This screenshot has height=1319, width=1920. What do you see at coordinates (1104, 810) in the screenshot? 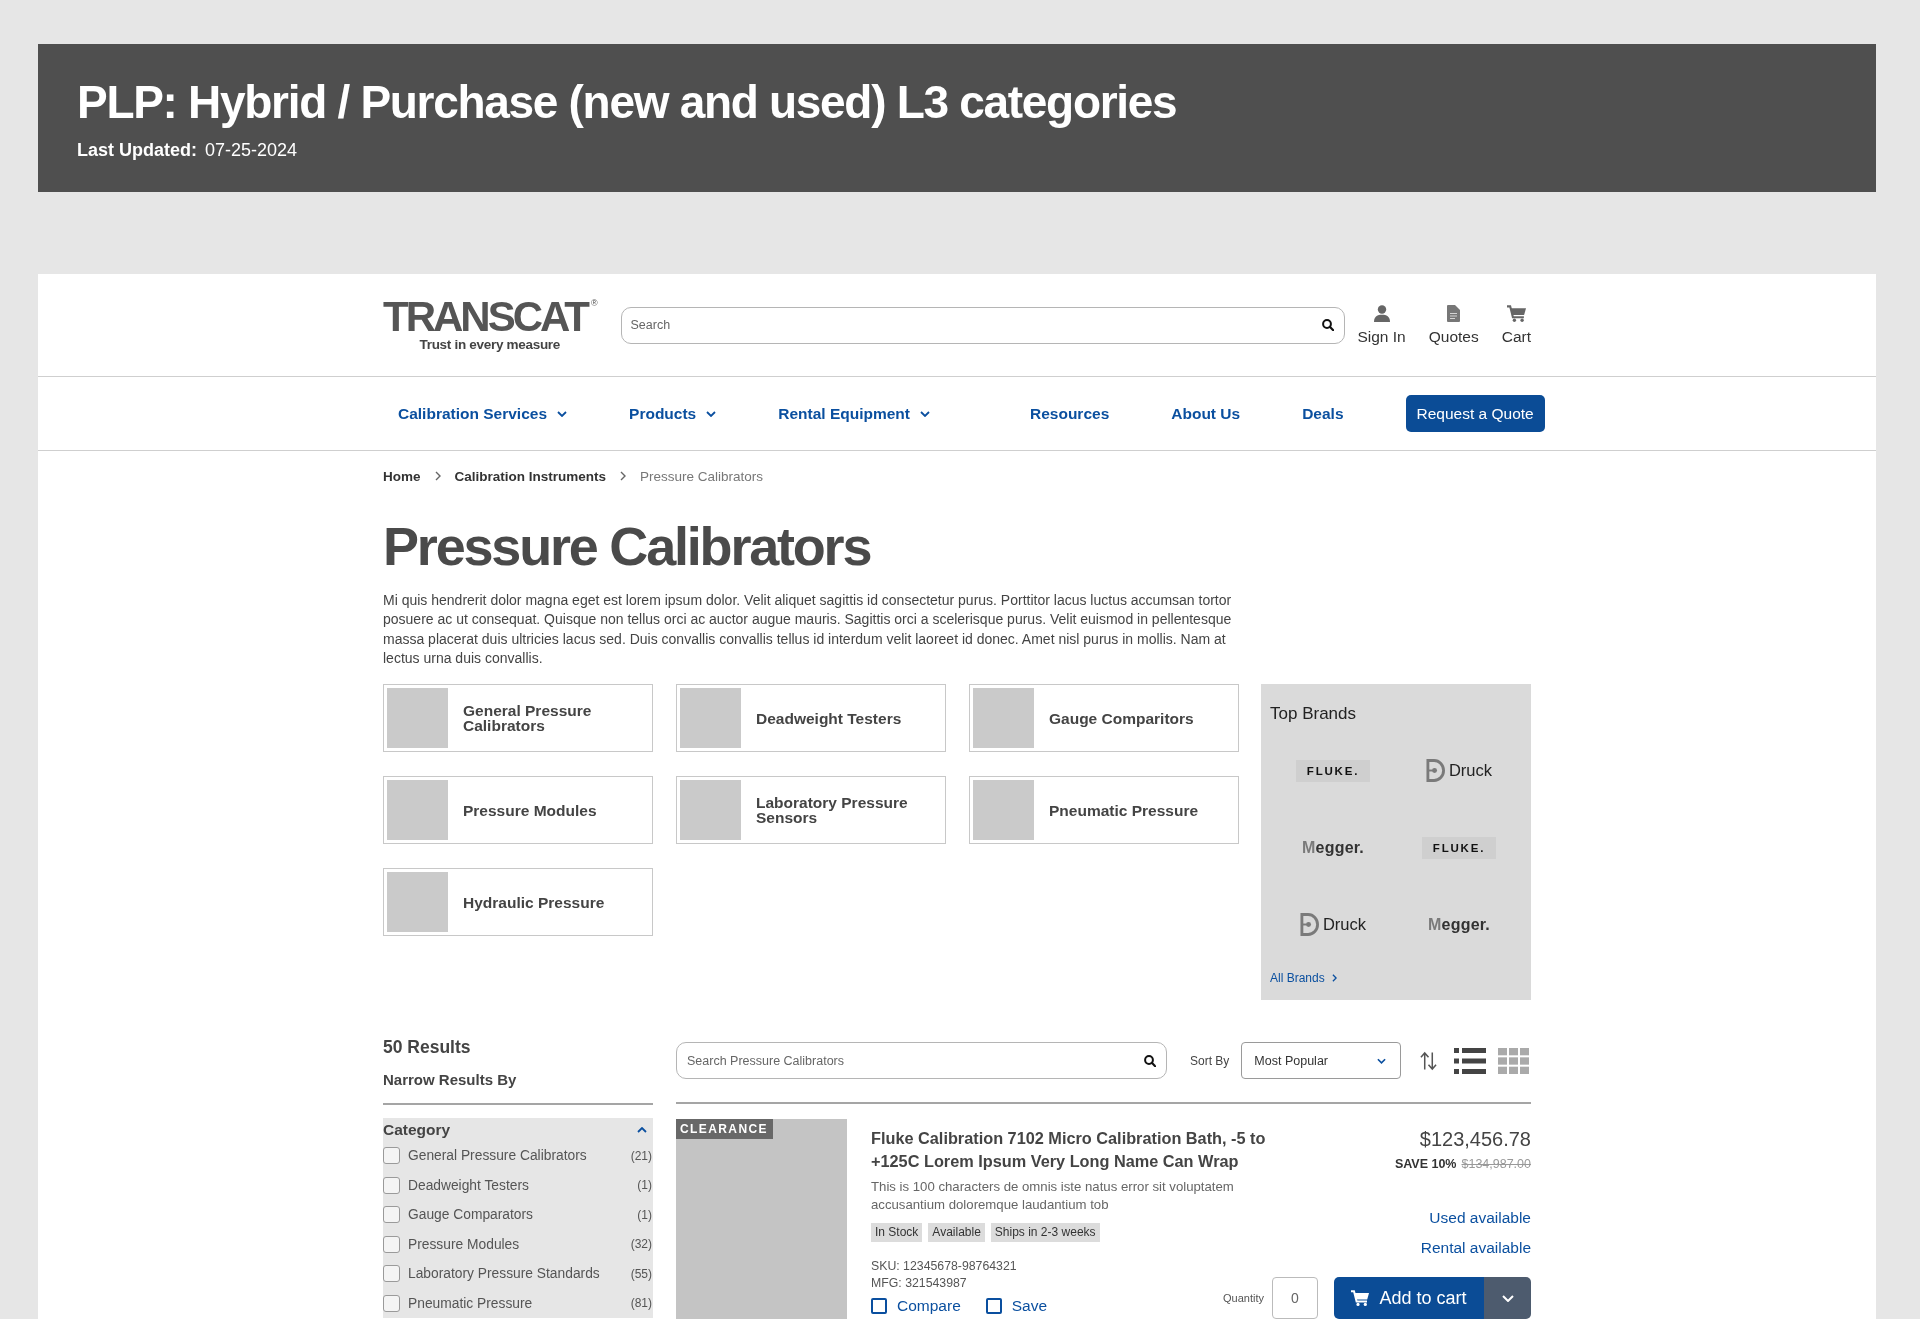
I see `category-tile: Pneumatic Pressure` at bounding box center [1104, 810].